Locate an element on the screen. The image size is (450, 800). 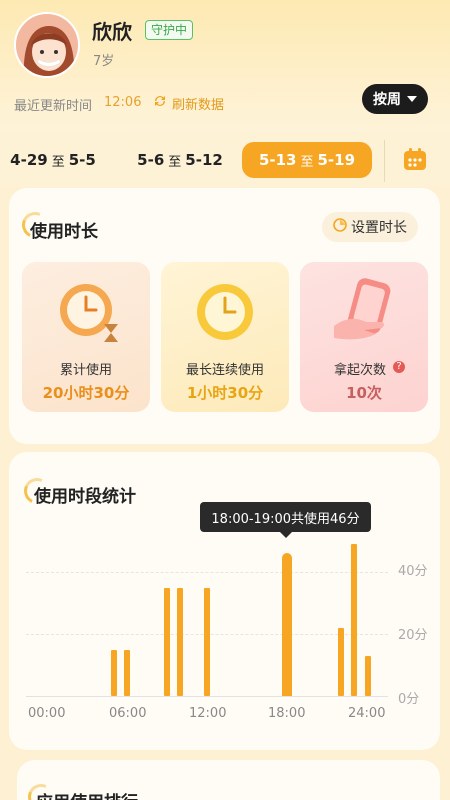
usage-title: 使用时长 is located at coordinates (64, 232).